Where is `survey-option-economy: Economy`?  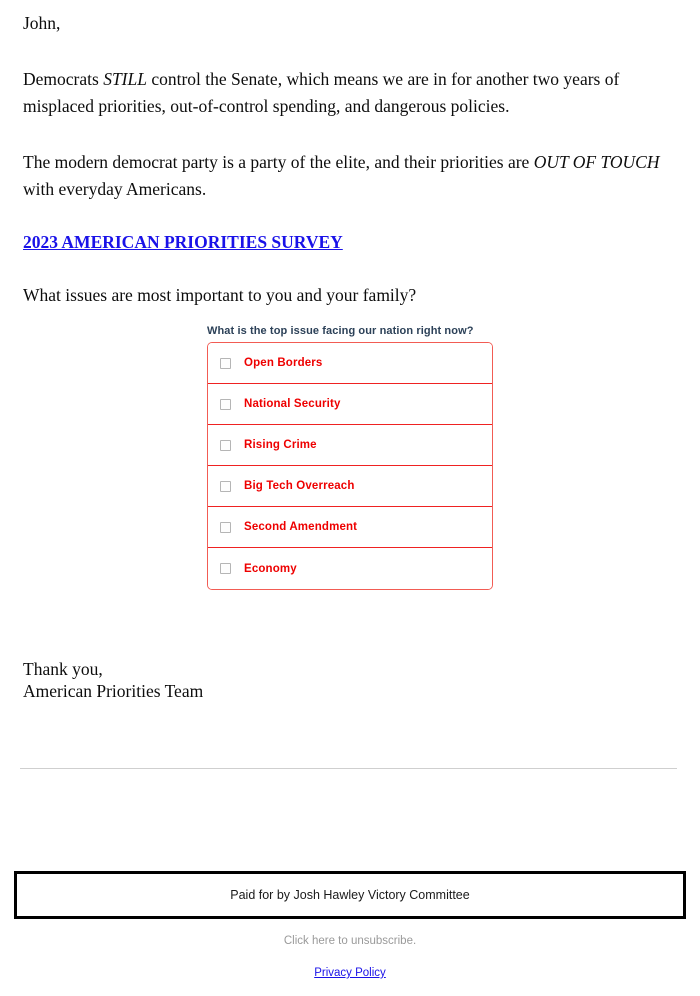 survey-option-economy: Economy is located at coordinates (350, 568).